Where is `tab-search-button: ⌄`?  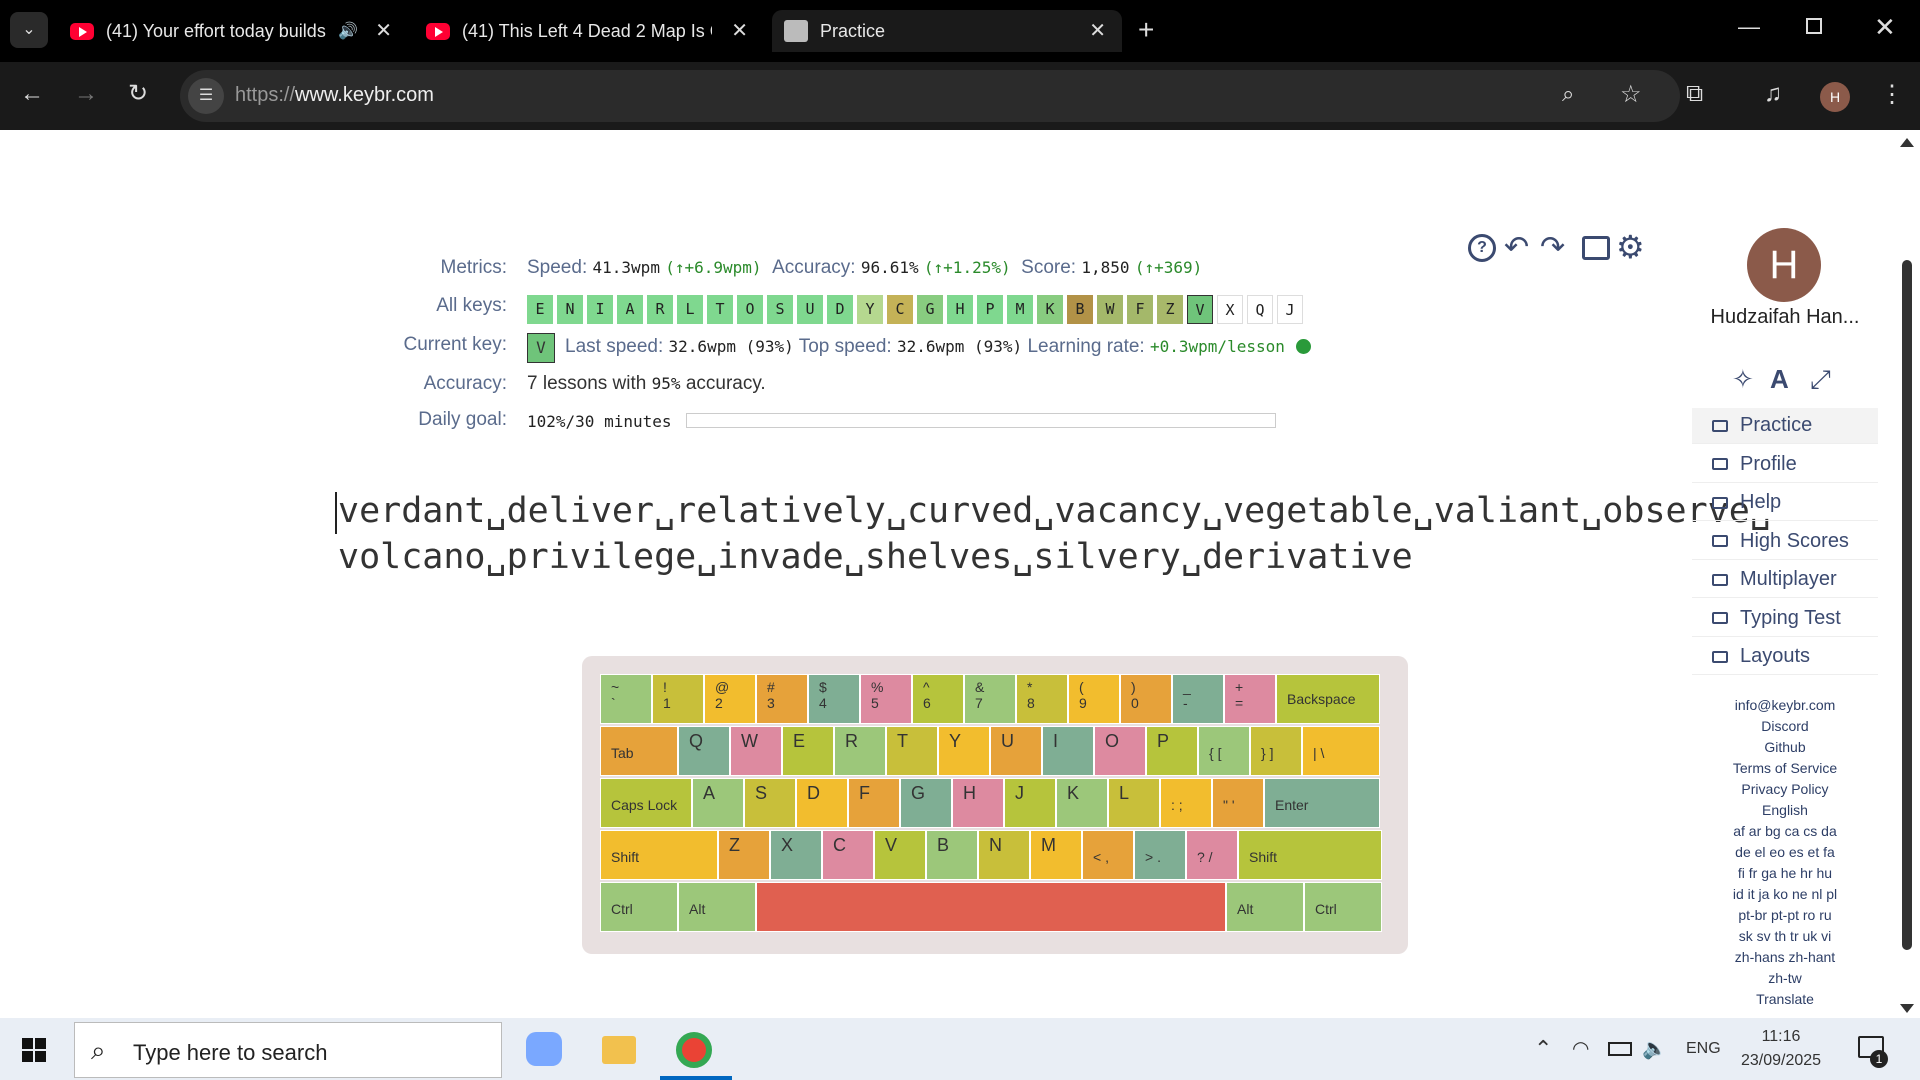 tab-search-button: ⌄ is located at coordinates (29, 30).